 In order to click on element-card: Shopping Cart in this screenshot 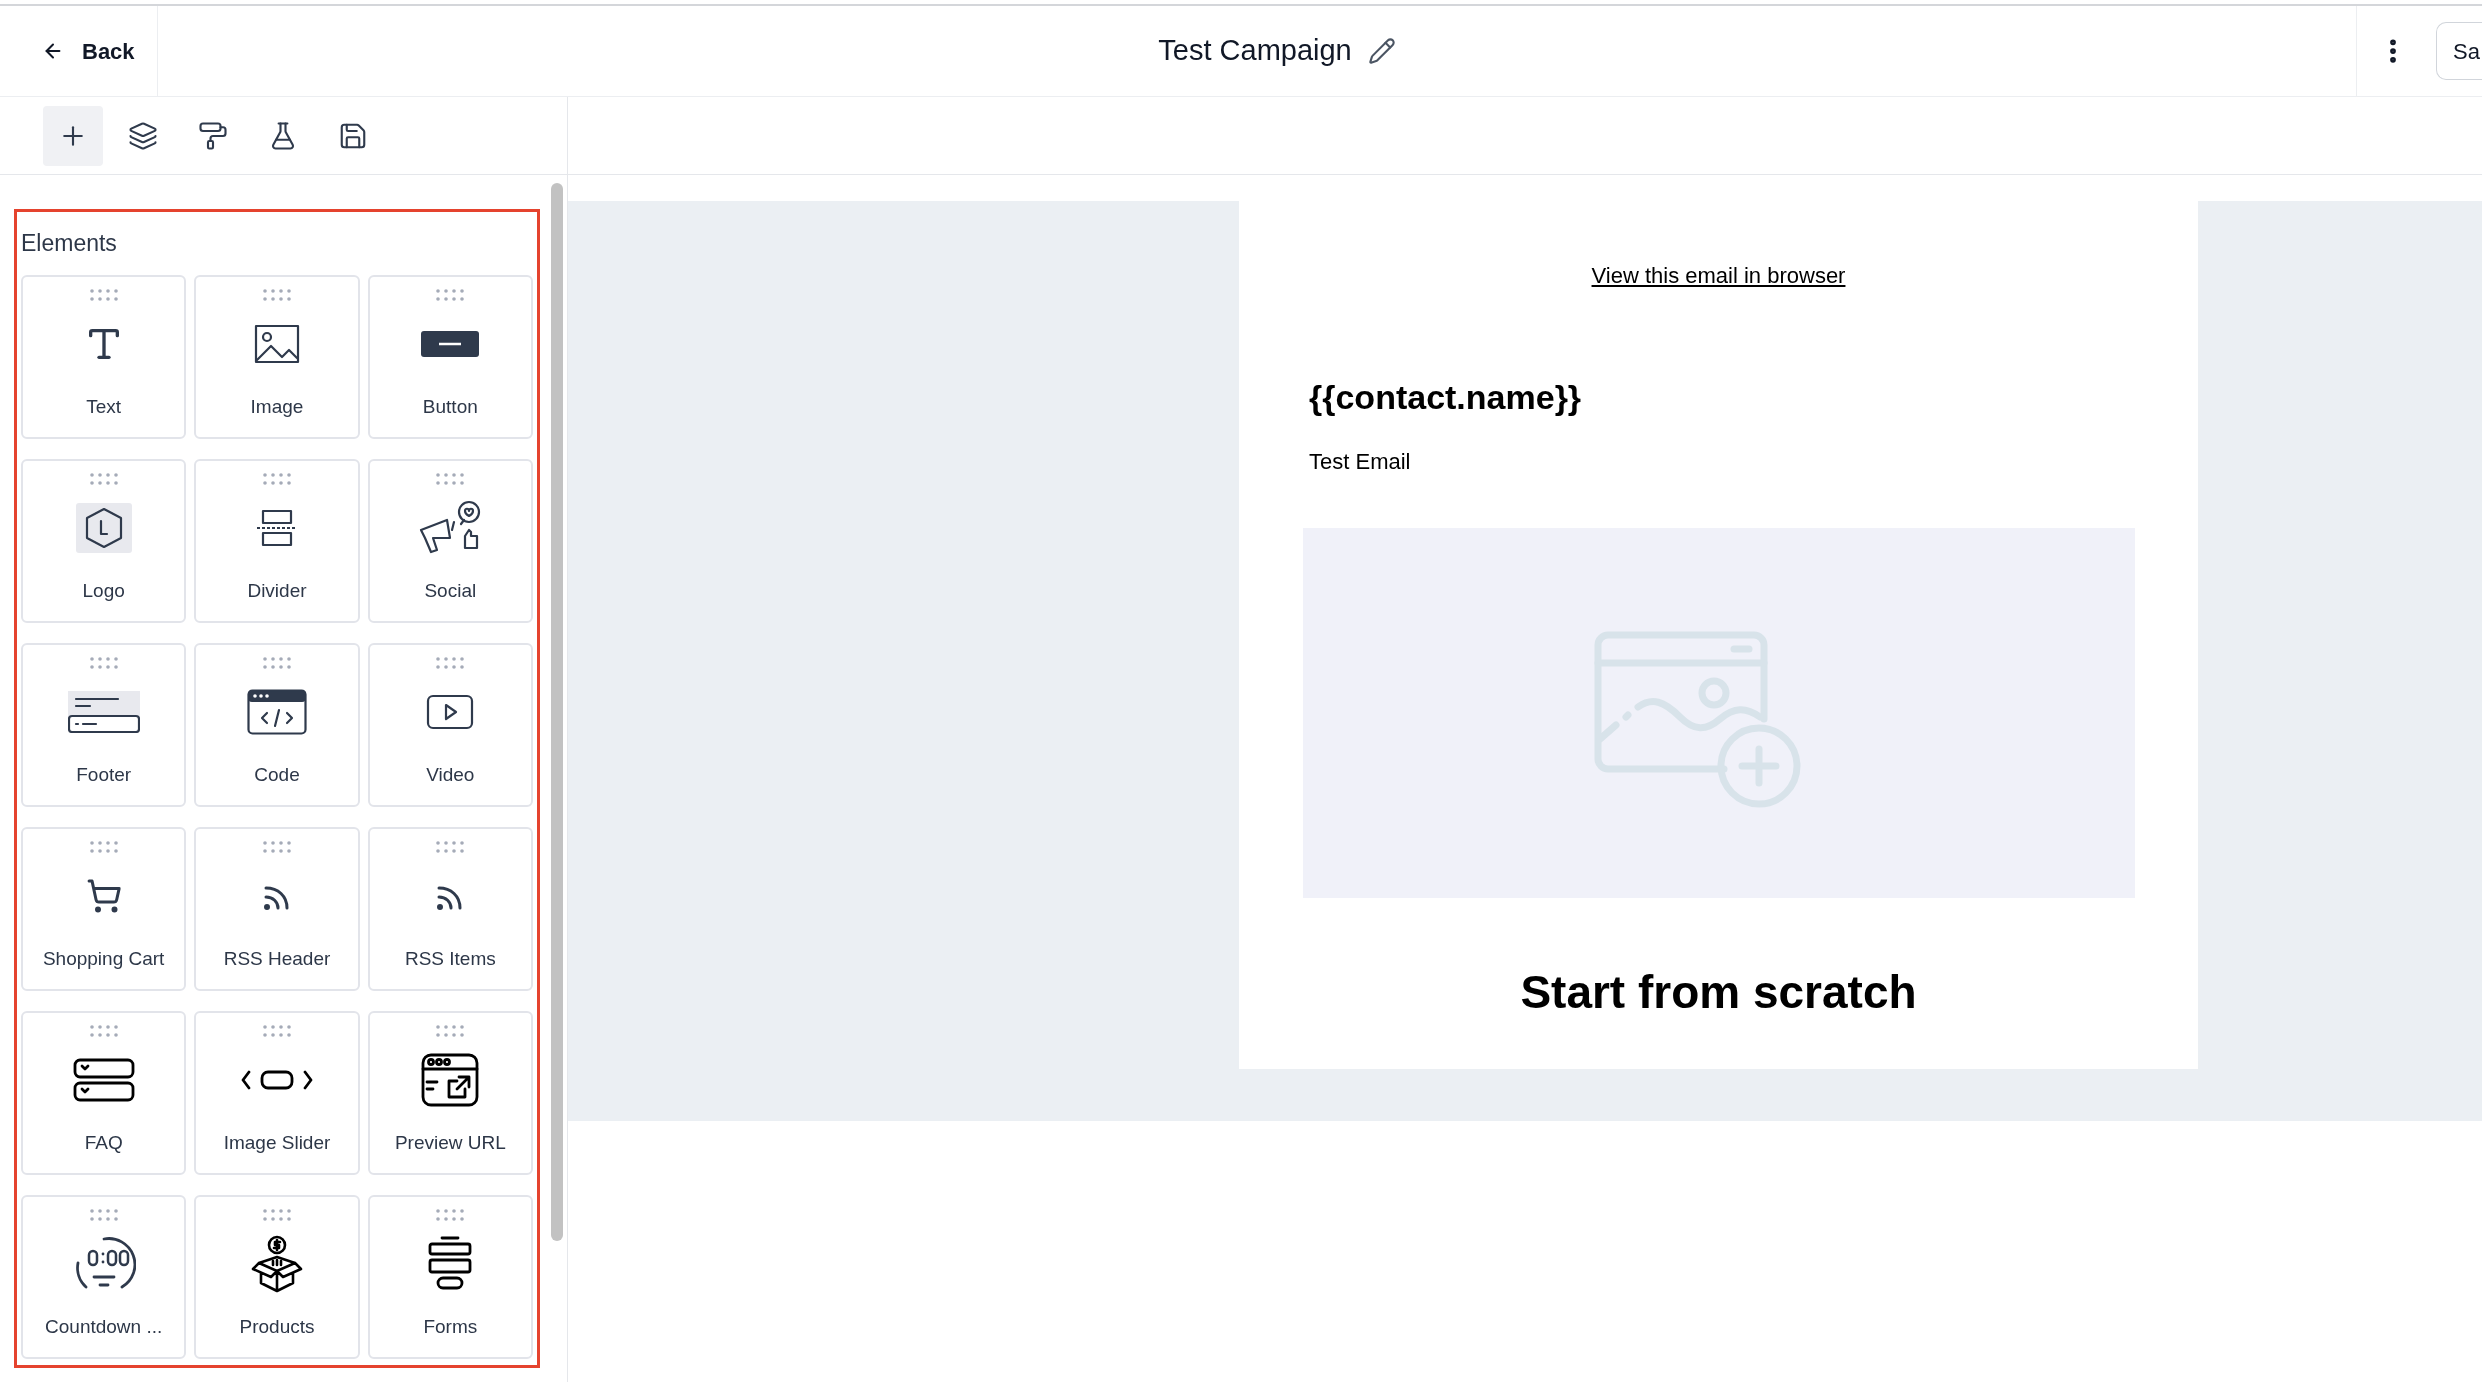, I will do `click(104, 908)`.